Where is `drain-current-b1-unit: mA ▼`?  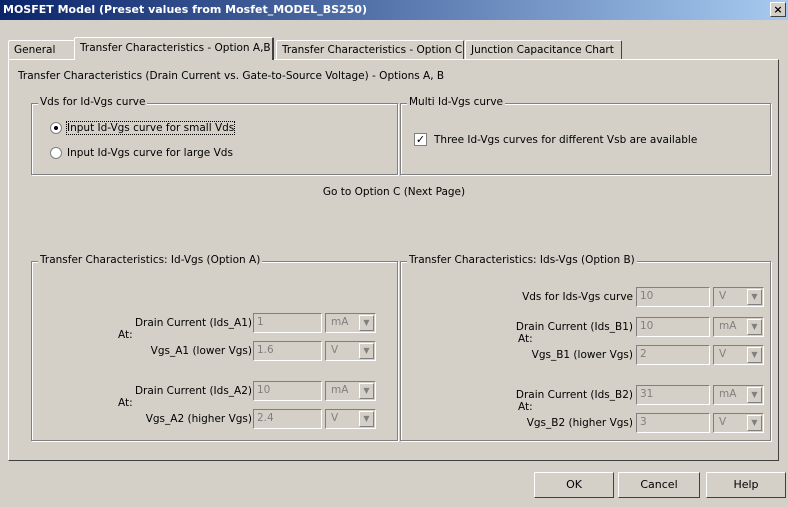
drain-current-b1-unit: mA ▼ is located at coordinates (738, 327).